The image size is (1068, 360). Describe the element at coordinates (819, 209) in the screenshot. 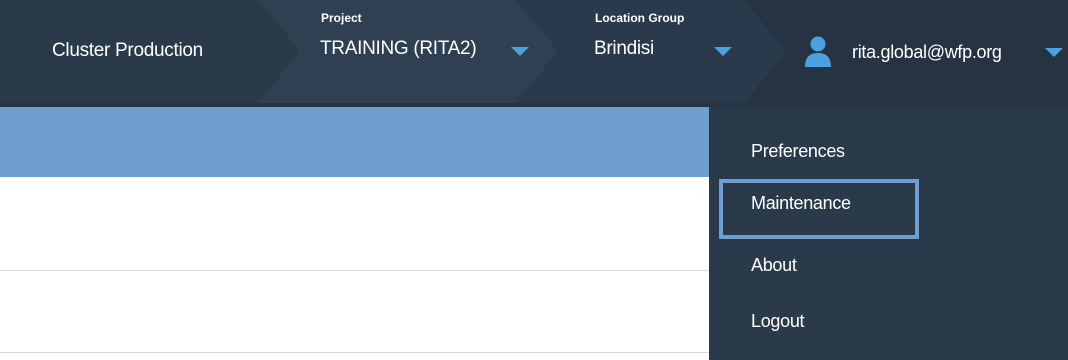

I see `menu-item-maintenance: Maintenance` at that location.